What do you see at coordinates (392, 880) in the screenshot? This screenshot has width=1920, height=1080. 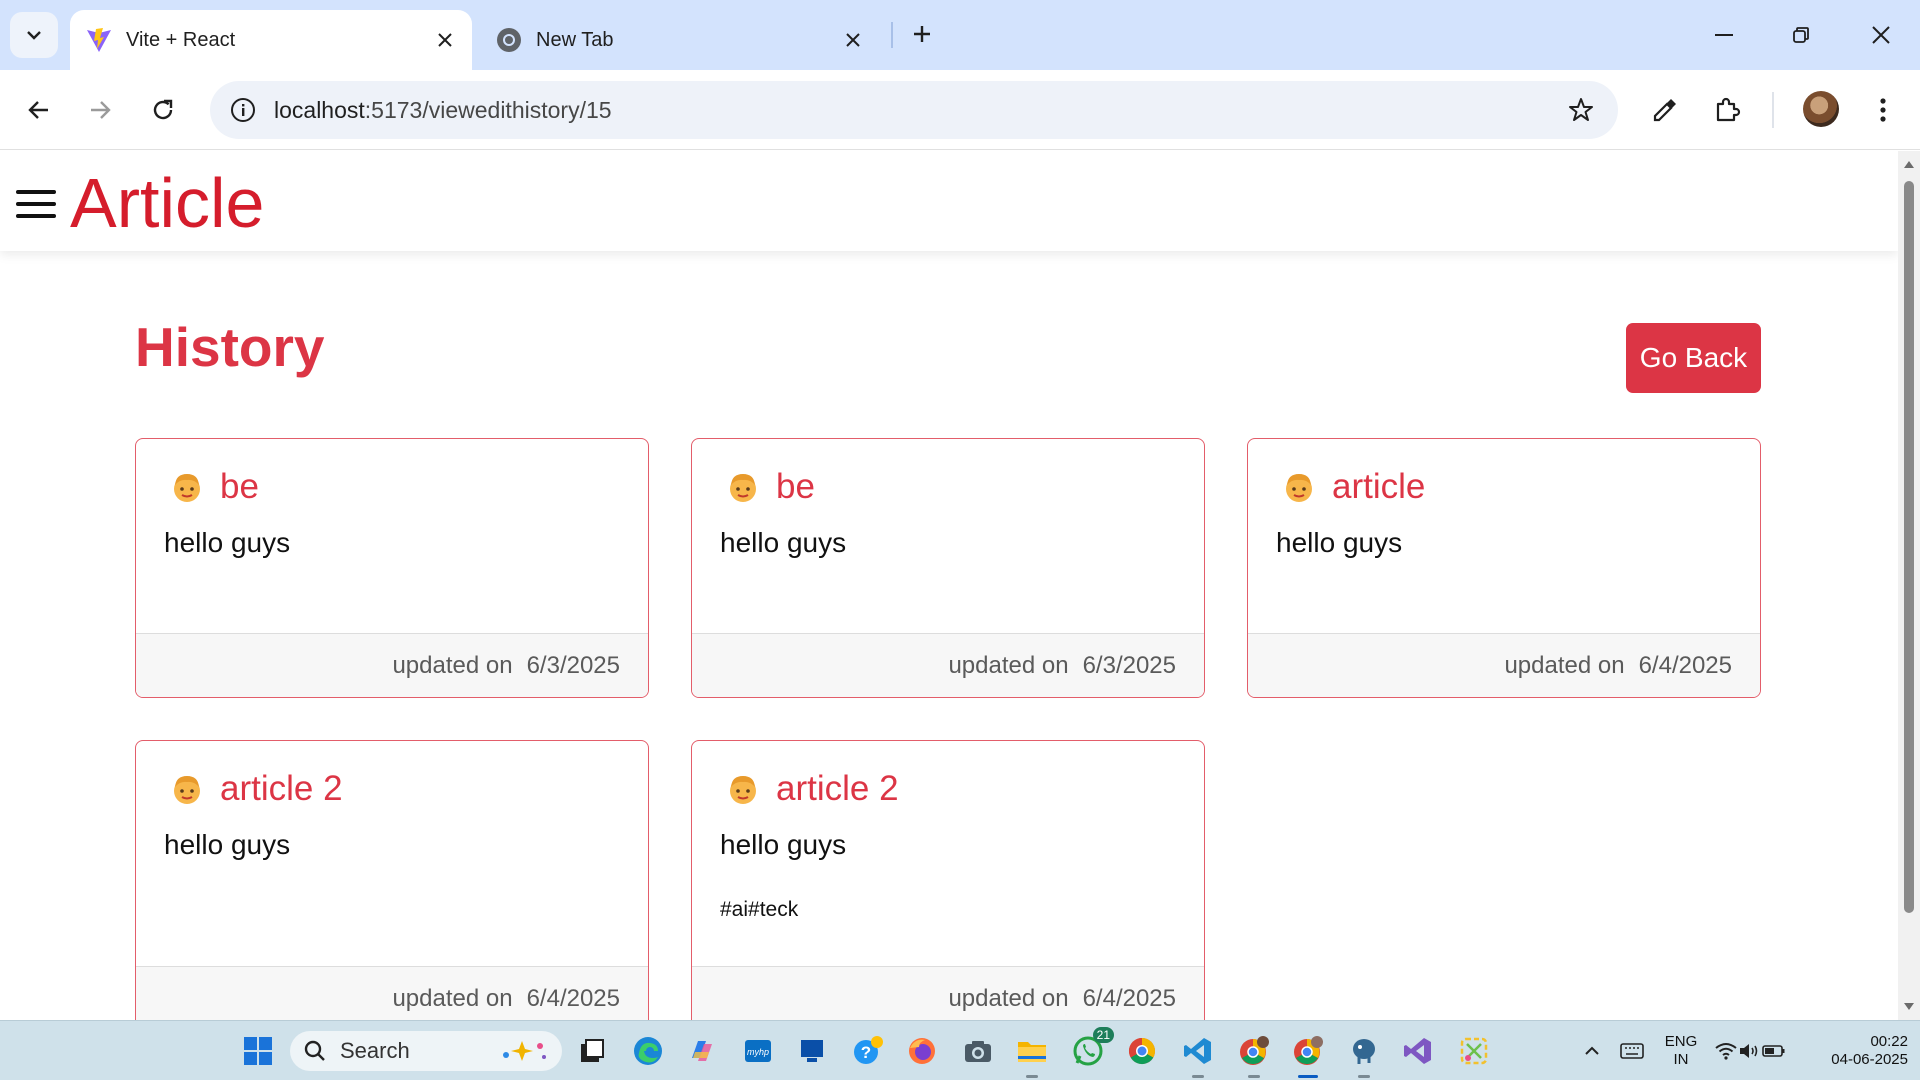 I see `history-card: article 2 hello guys updated on 6/4/2025` at bounding box center [392, 880].